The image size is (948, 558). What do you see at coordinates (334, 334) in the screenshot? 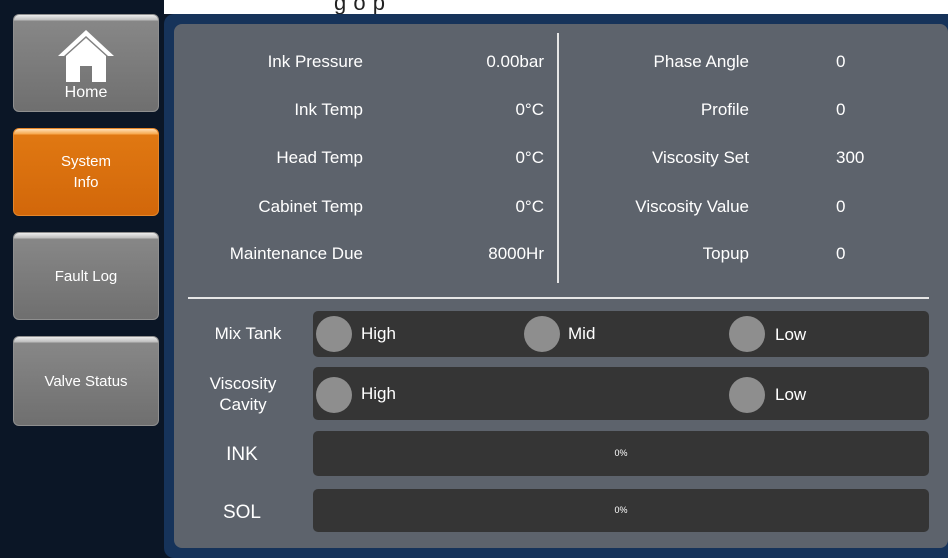
I see `mix-tank-high-indicator` at bounding box center [334, 334].